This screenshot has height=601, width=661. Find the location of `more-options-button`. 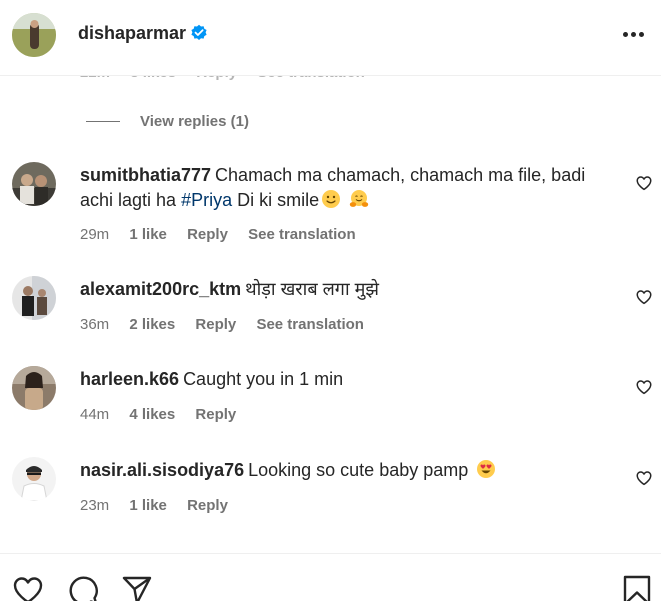

more-options-button is located at coordinates (633, 34).